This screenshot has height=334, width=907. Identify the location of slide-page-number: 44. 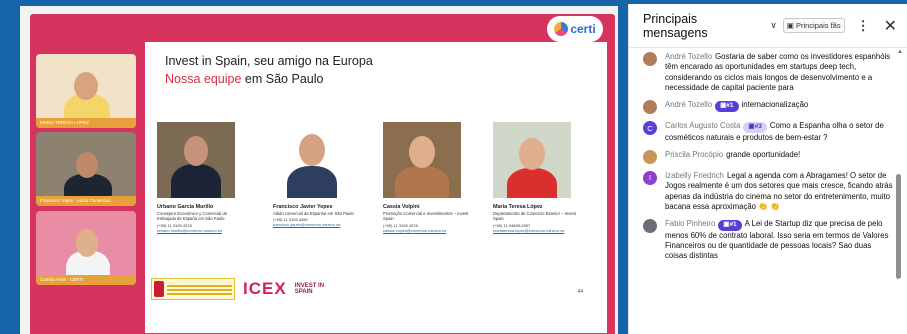
(580, 292).